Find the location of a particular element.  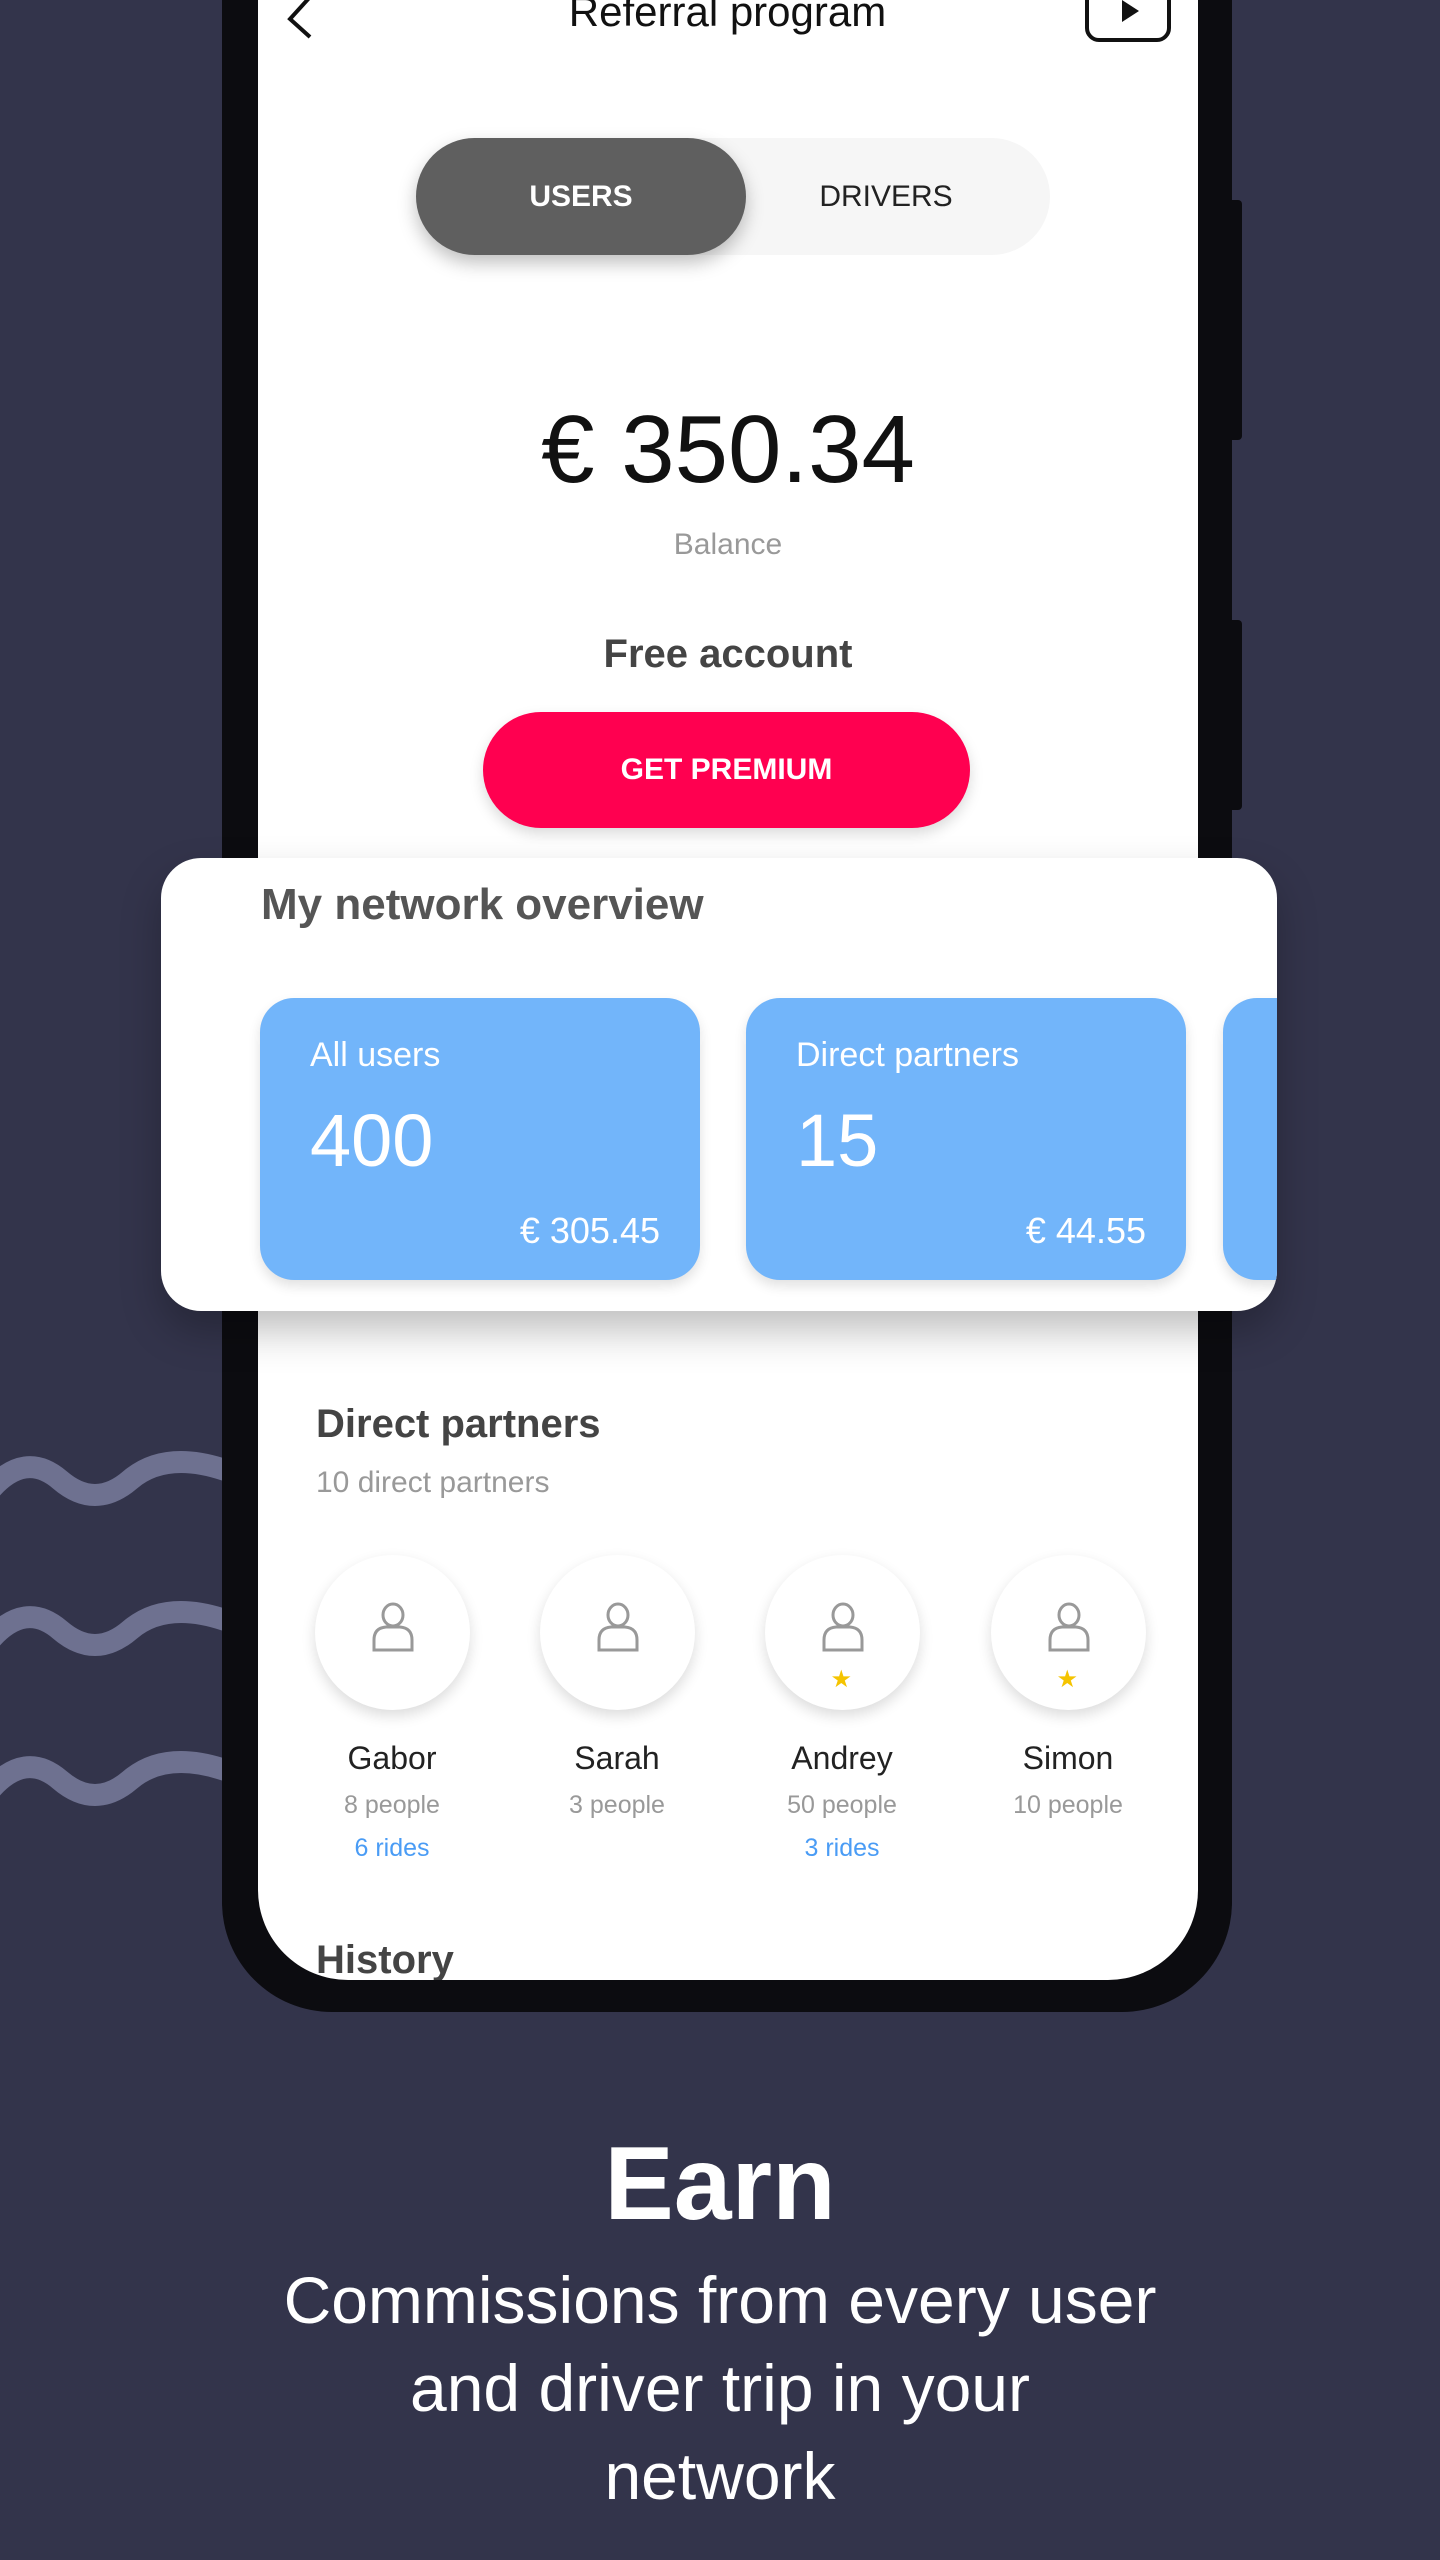

wave-decoration is located at coordinates (112, 1628).